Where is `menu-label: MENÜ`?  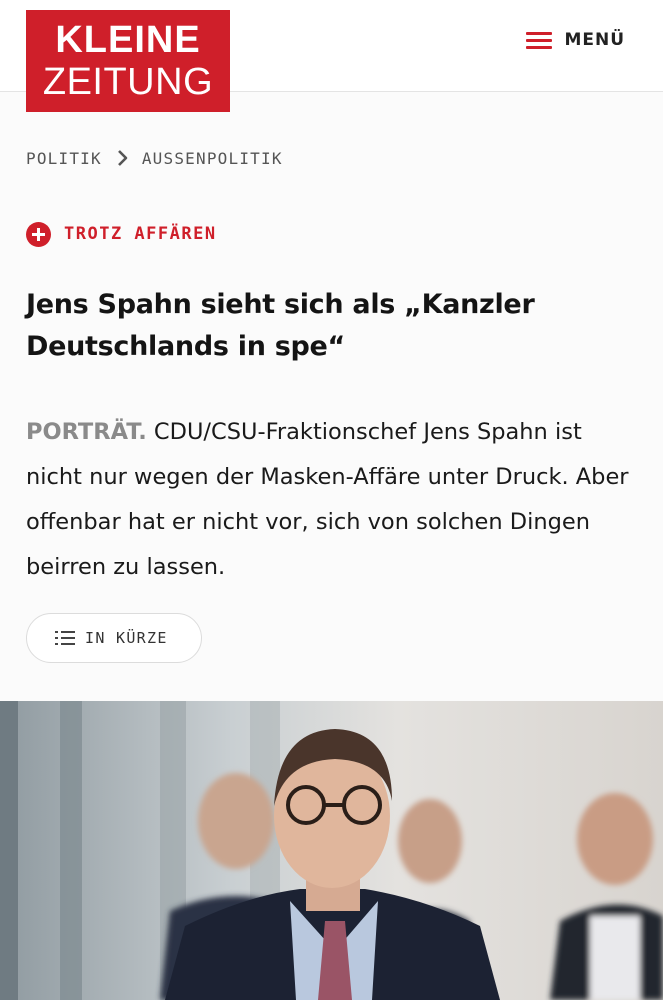 menu-label: MENÜ is located at coordinates (594, 40).